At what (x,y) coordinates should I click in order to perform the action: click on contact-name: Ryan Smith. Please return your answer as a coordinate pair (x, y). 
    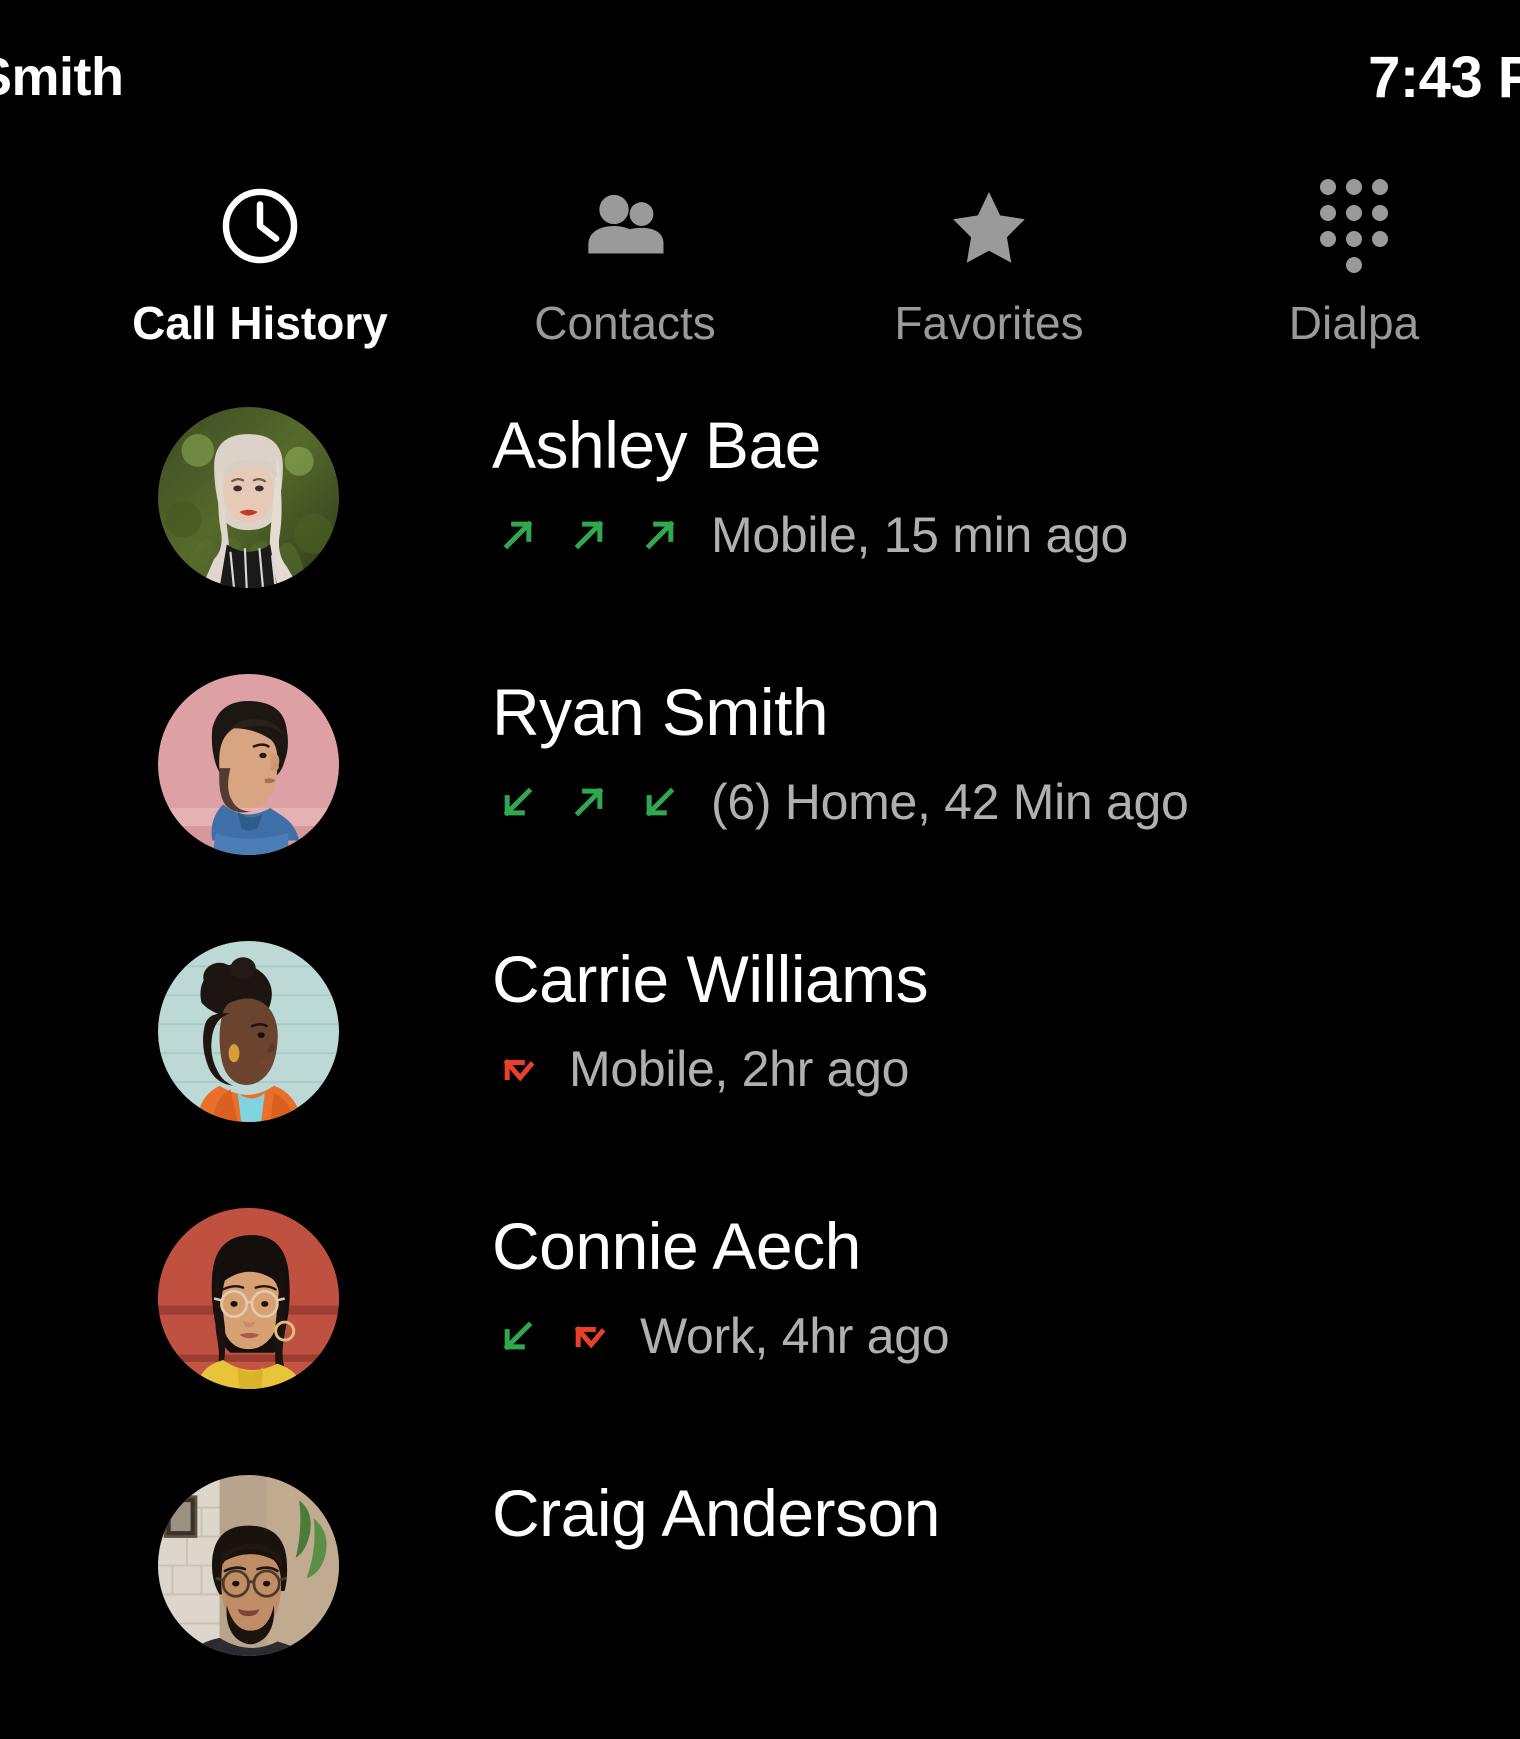
    Looking at the image, I should click on (660, 712).